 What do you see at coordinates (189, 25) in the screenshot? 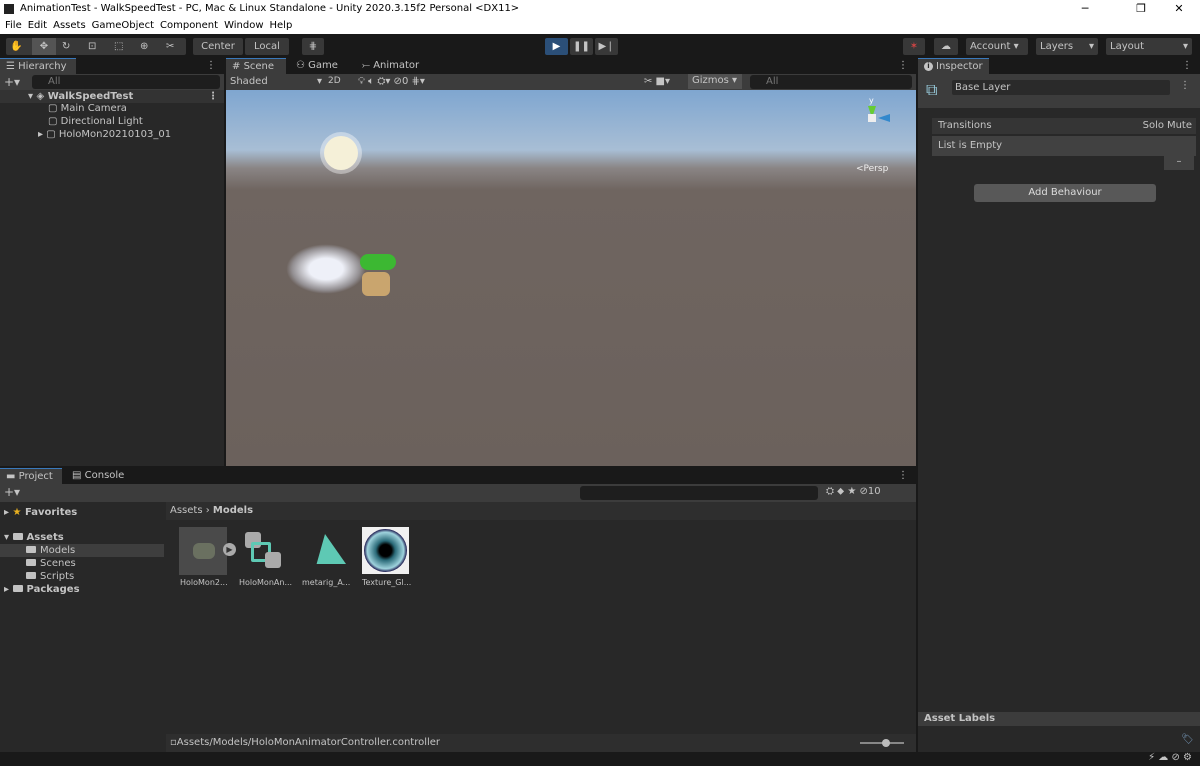
I see `menu-component: Component` at bounding box center [189, 25].